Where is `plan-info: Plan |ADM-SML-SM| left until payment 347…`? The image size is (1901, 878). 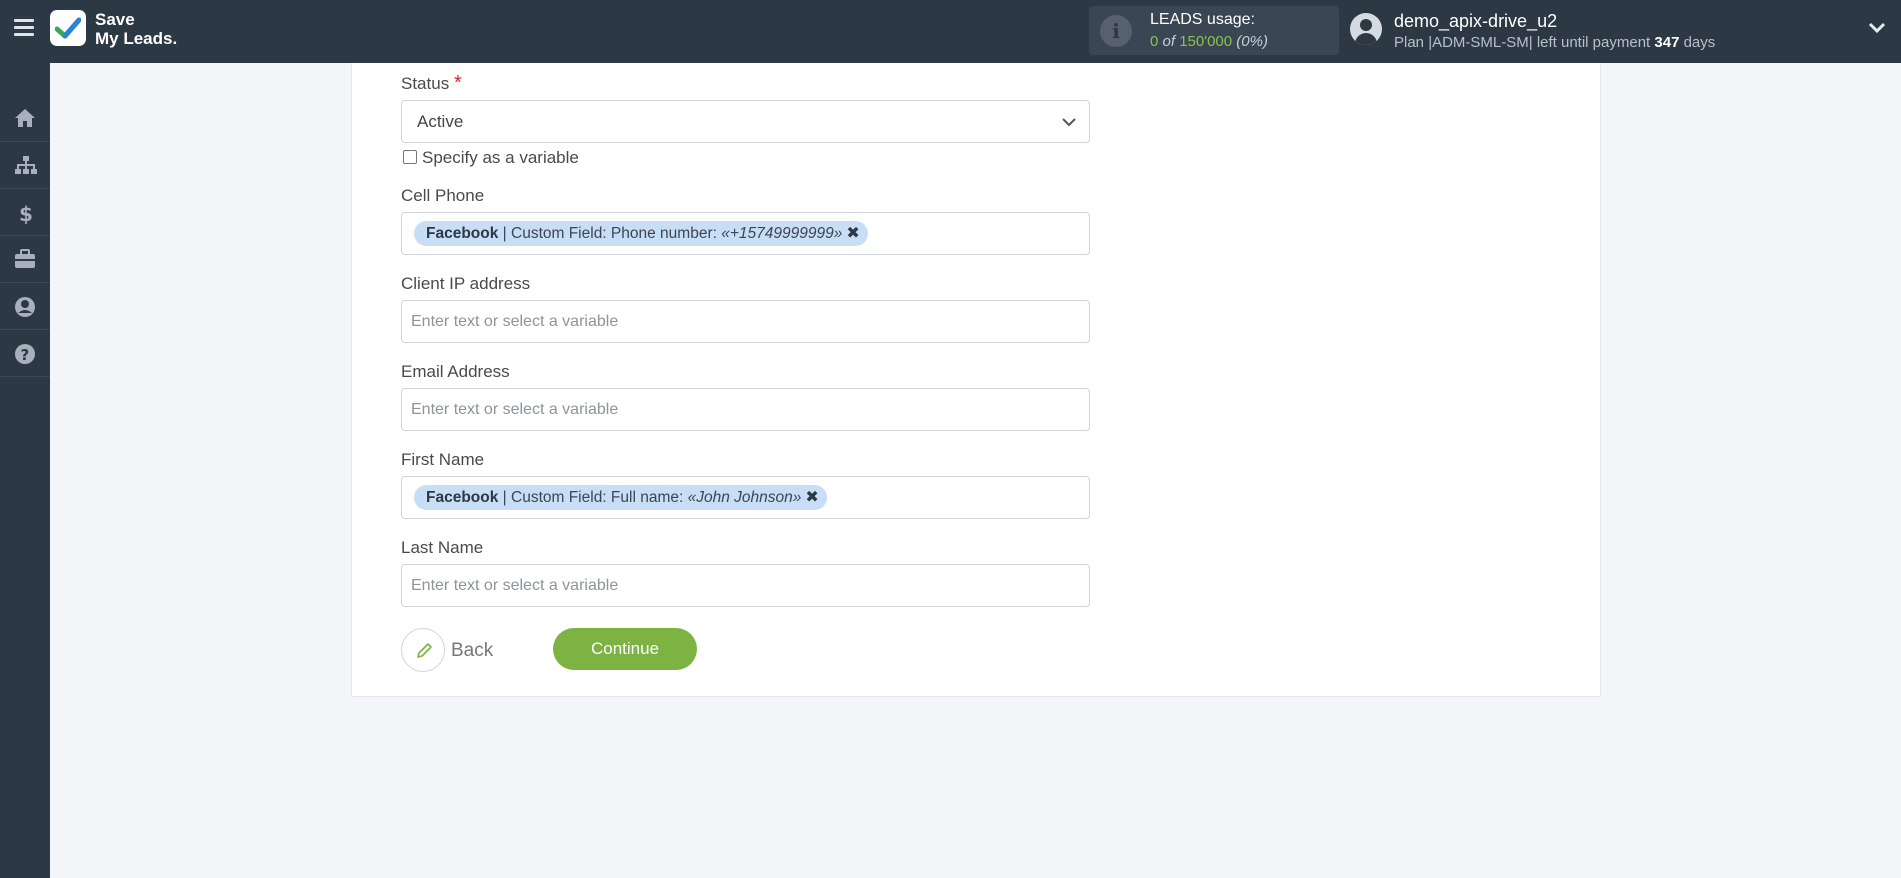
plan-info: Plan |ADM-SML-SM| left until payment 347… is located at coordinates (1555, 42).